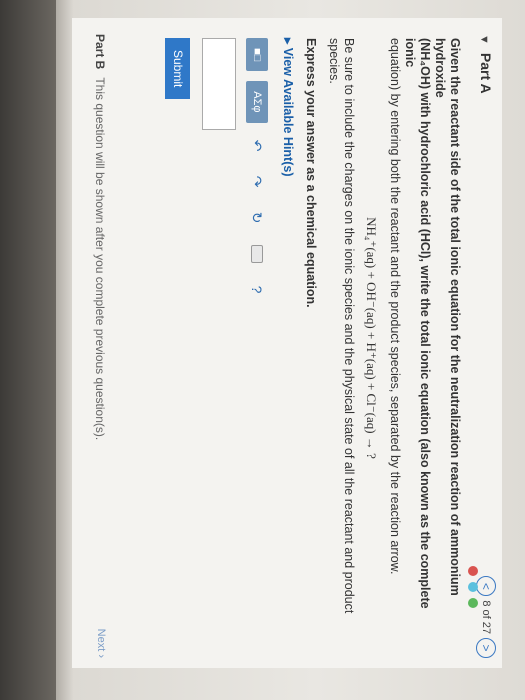  Describe the element at coordinates (257, 182) in the screenshot. I see `redo-icon: ↷` at that location.